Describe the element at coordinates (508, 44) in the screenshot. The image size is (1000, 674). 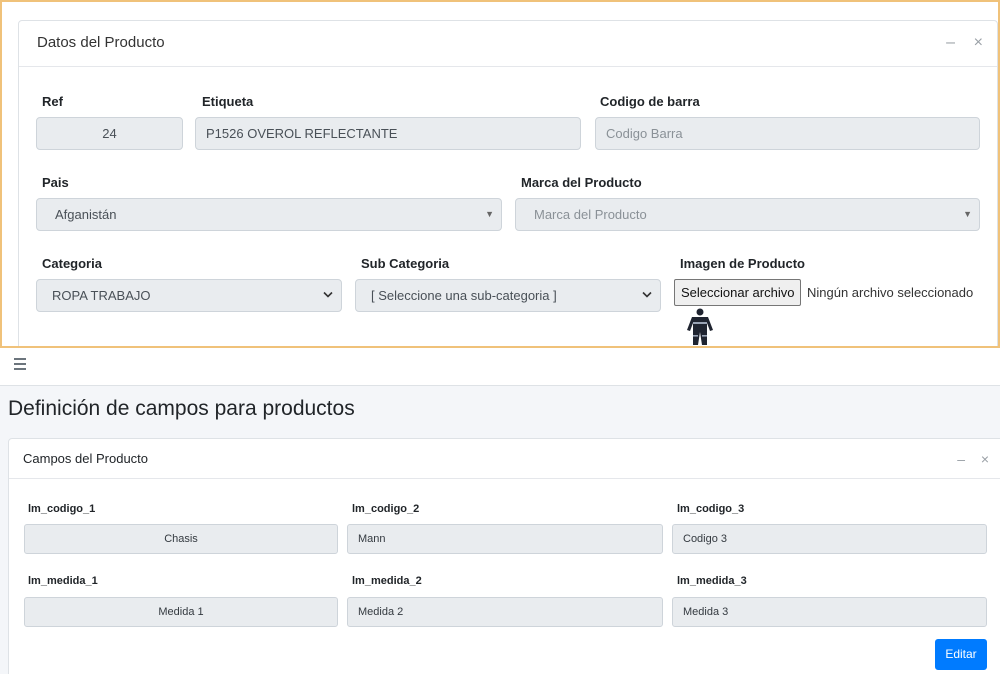
I see `card-header: Datos del Producto – ×` at that location.